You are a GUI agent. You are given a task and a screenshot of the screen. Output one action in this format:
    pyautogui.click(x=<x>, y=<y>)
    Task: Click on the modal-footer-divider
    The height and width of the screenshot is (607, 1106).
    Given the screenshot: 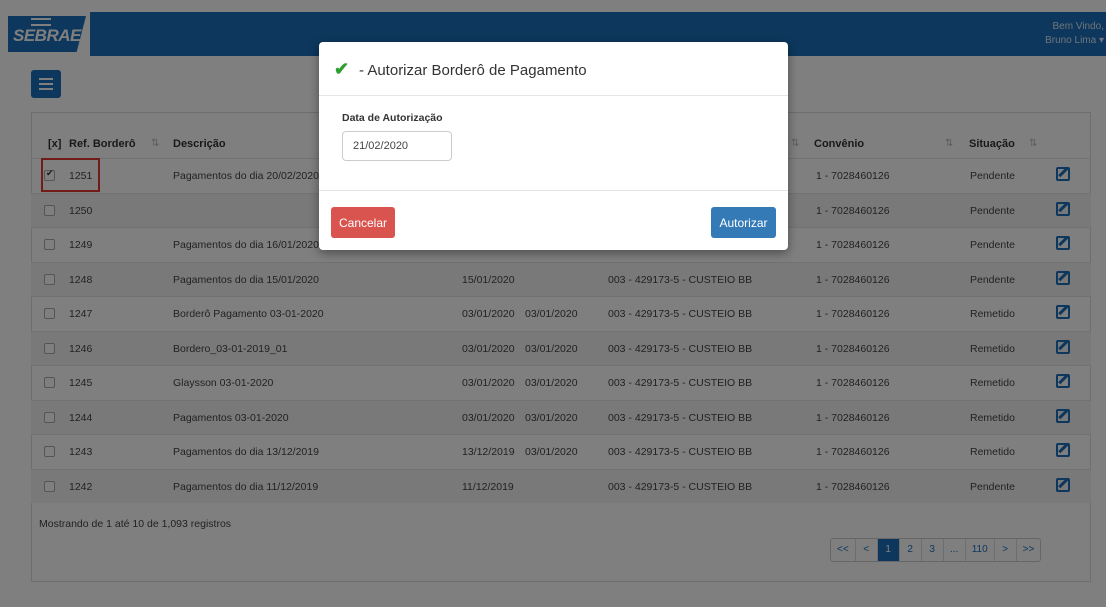 What is the action you would take?
    pyautogui.click(x=553, y=190)
    